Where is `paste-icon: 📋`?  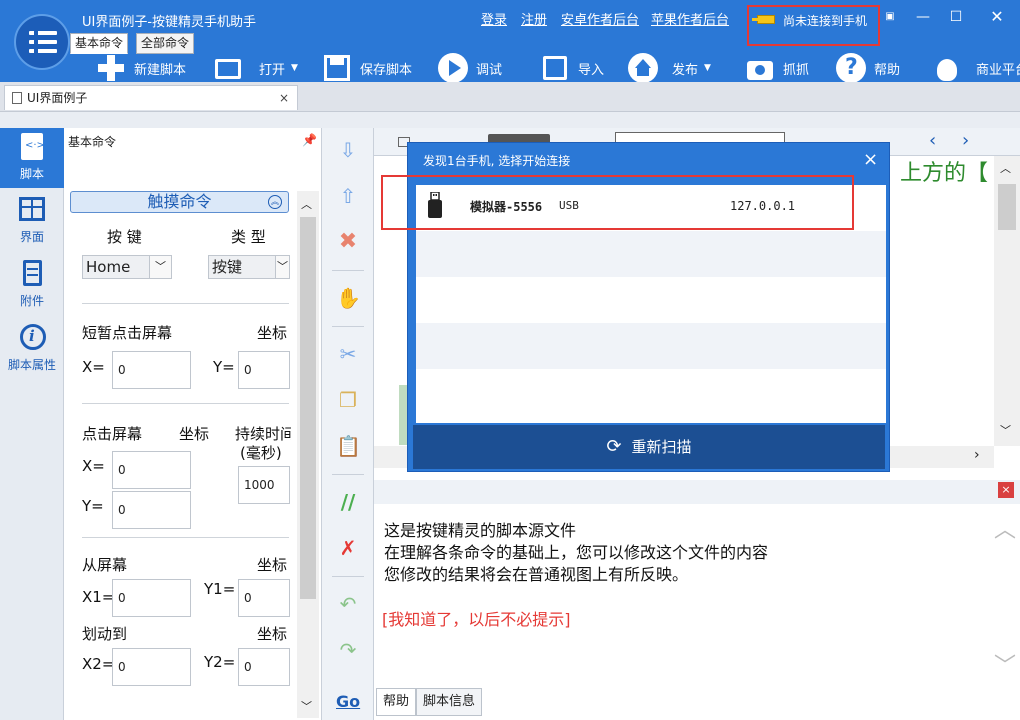 paste-icon: 📋 is located at coordinates (348, 446).